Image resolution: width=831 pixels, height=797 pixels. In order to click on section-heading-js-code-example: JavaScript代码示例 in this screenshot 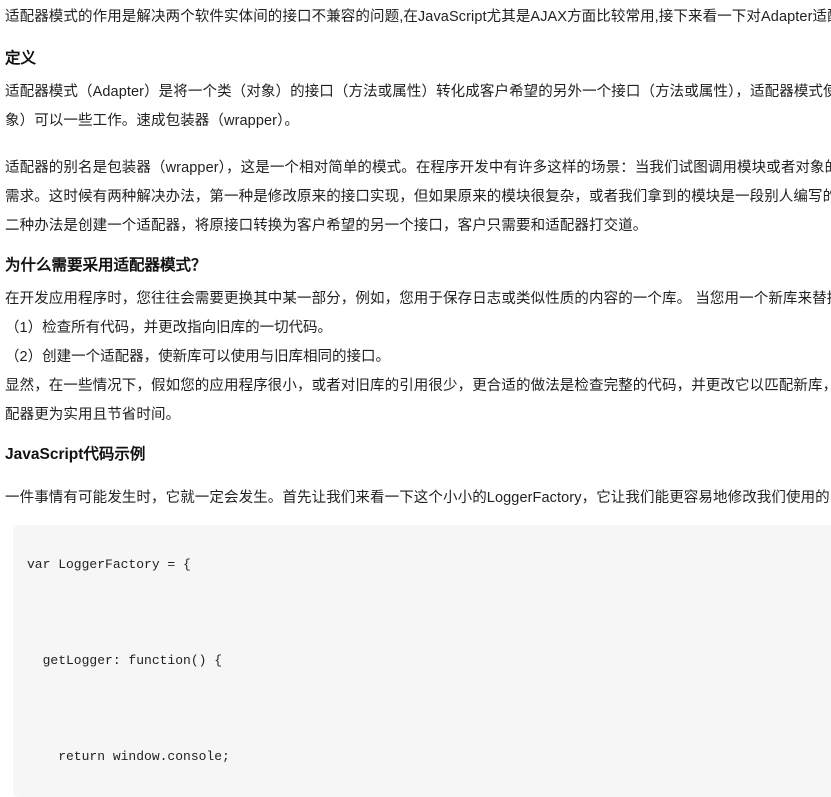, I will do `click(75, 454)`.